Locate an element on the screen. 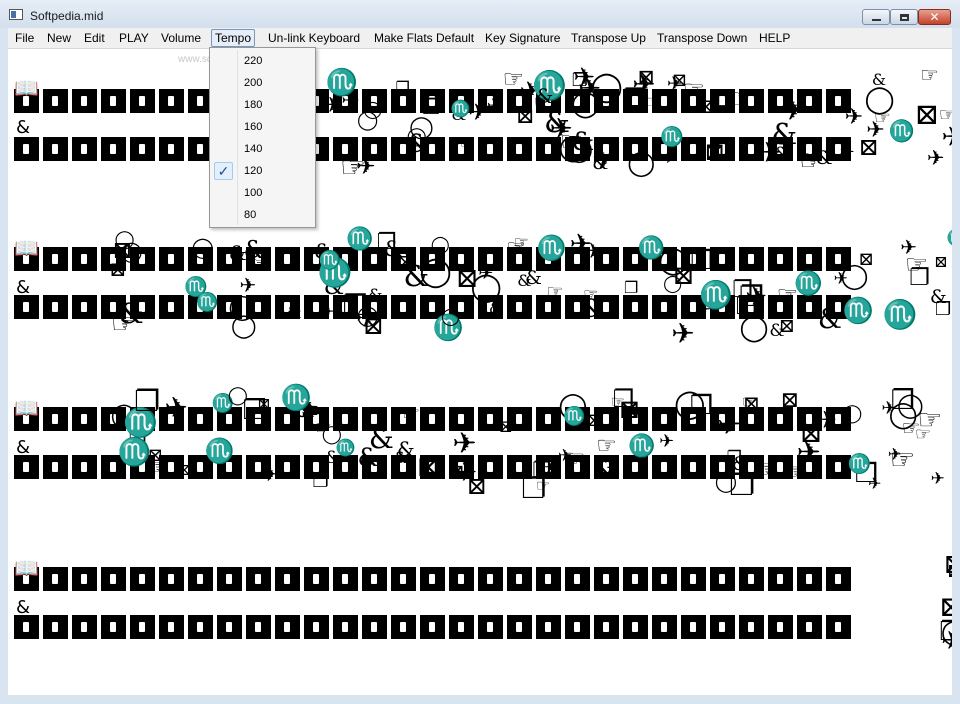 Image resolution: width=960 pixels, height=704 pixels. tempo-option-label: 120 is located at coordinates (253, 171).